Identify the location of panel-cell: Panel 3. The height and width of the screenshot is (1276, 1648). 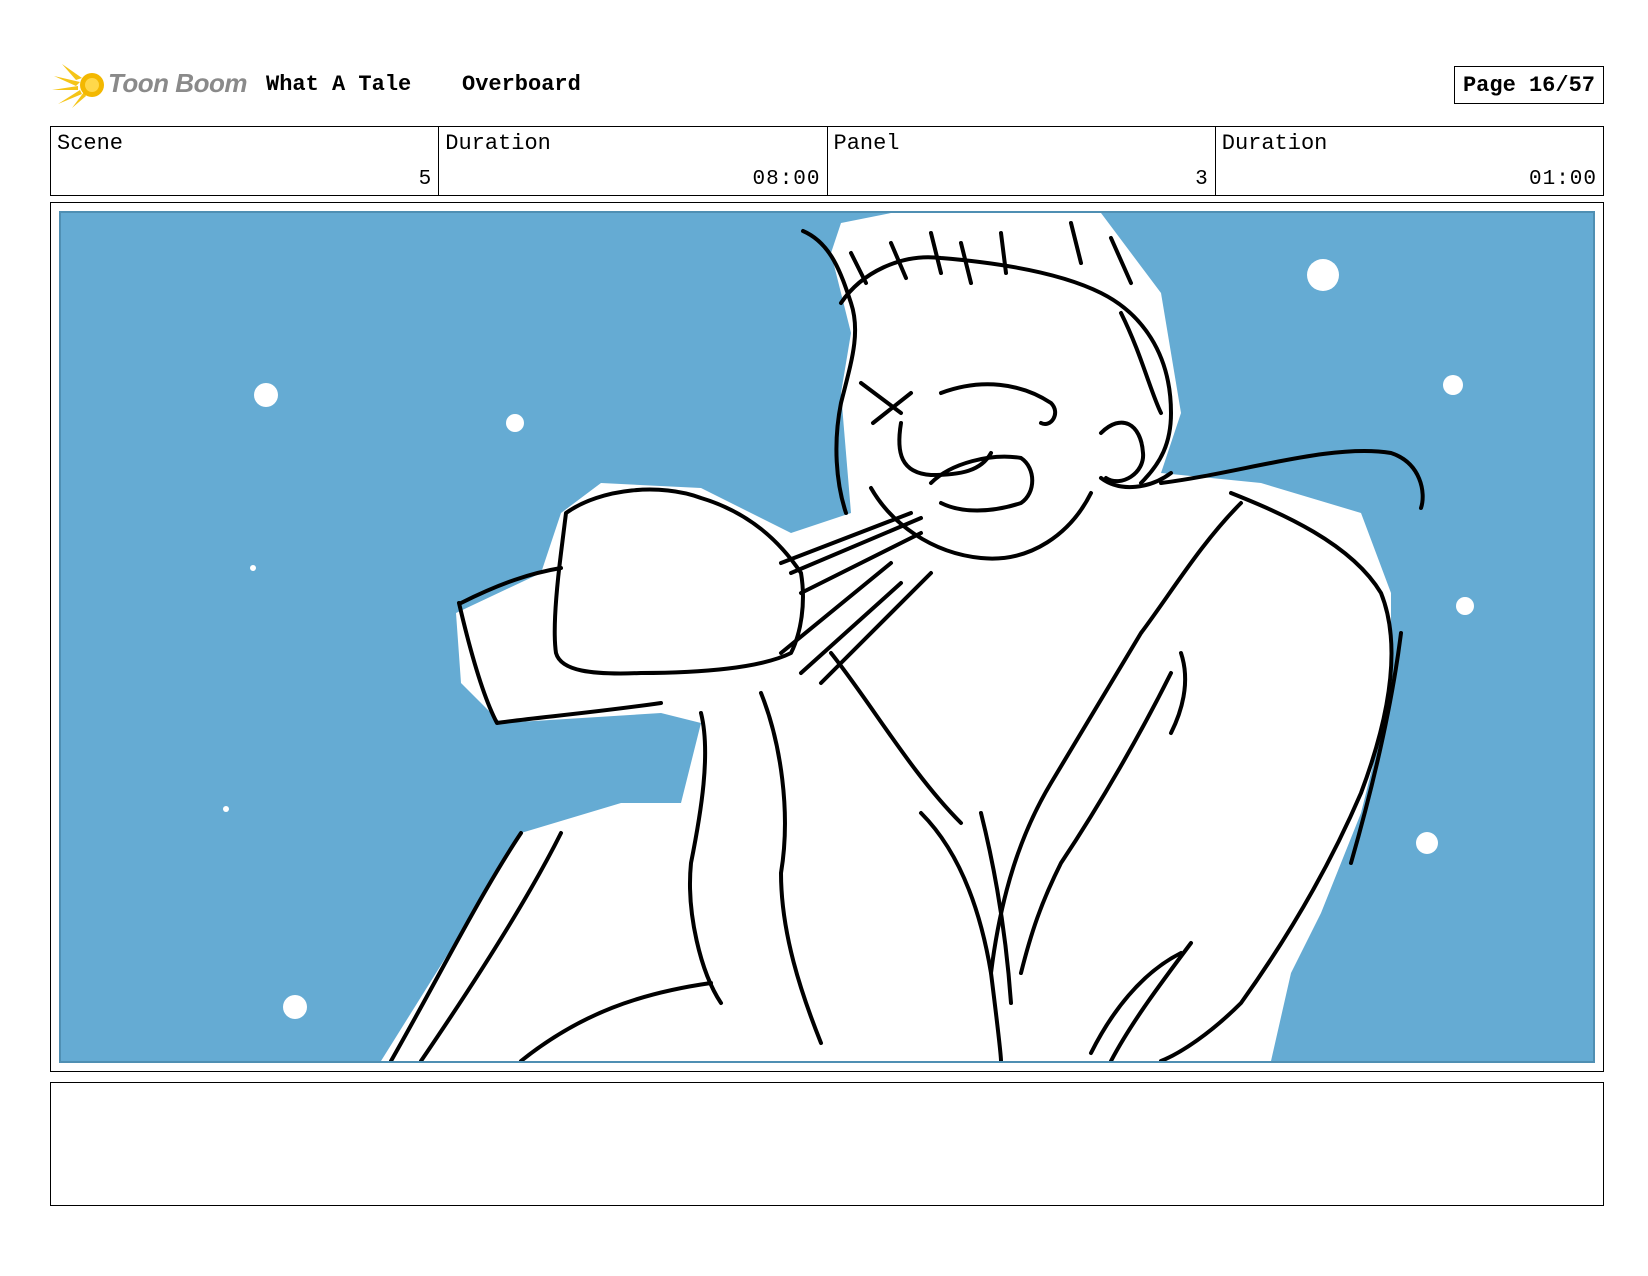
(1022, 161).